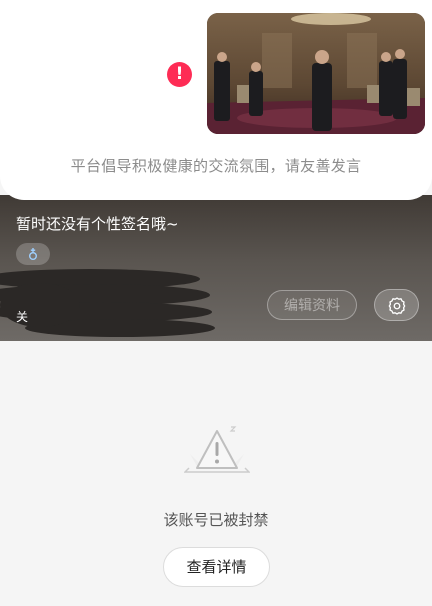 This screenshot has width=432, height=606. Describe the element at coordinates (217, 449) in the screenshot. I see `warning-triangle-icon` at that location.